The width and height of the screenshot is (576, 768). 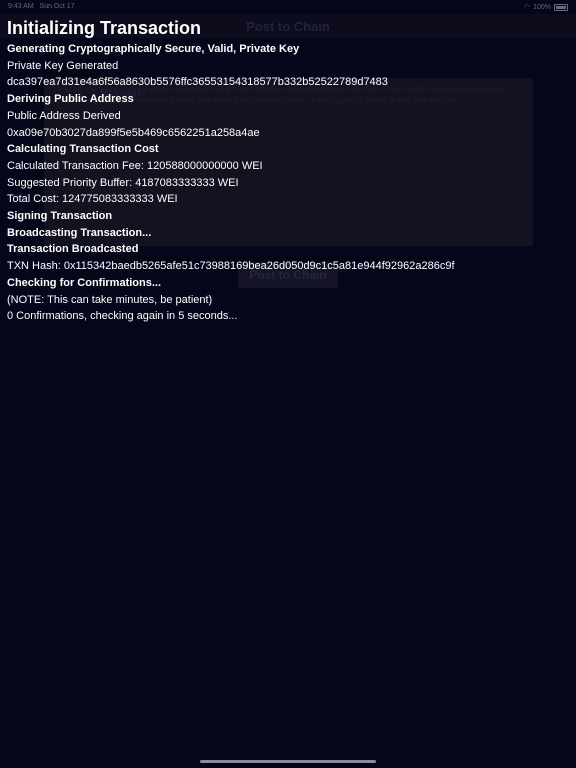 What do you see at coordinates (60, 216) in the screenshot?
I see `log-step-heading: Signing Transaction` at bounding box center [60, 216].